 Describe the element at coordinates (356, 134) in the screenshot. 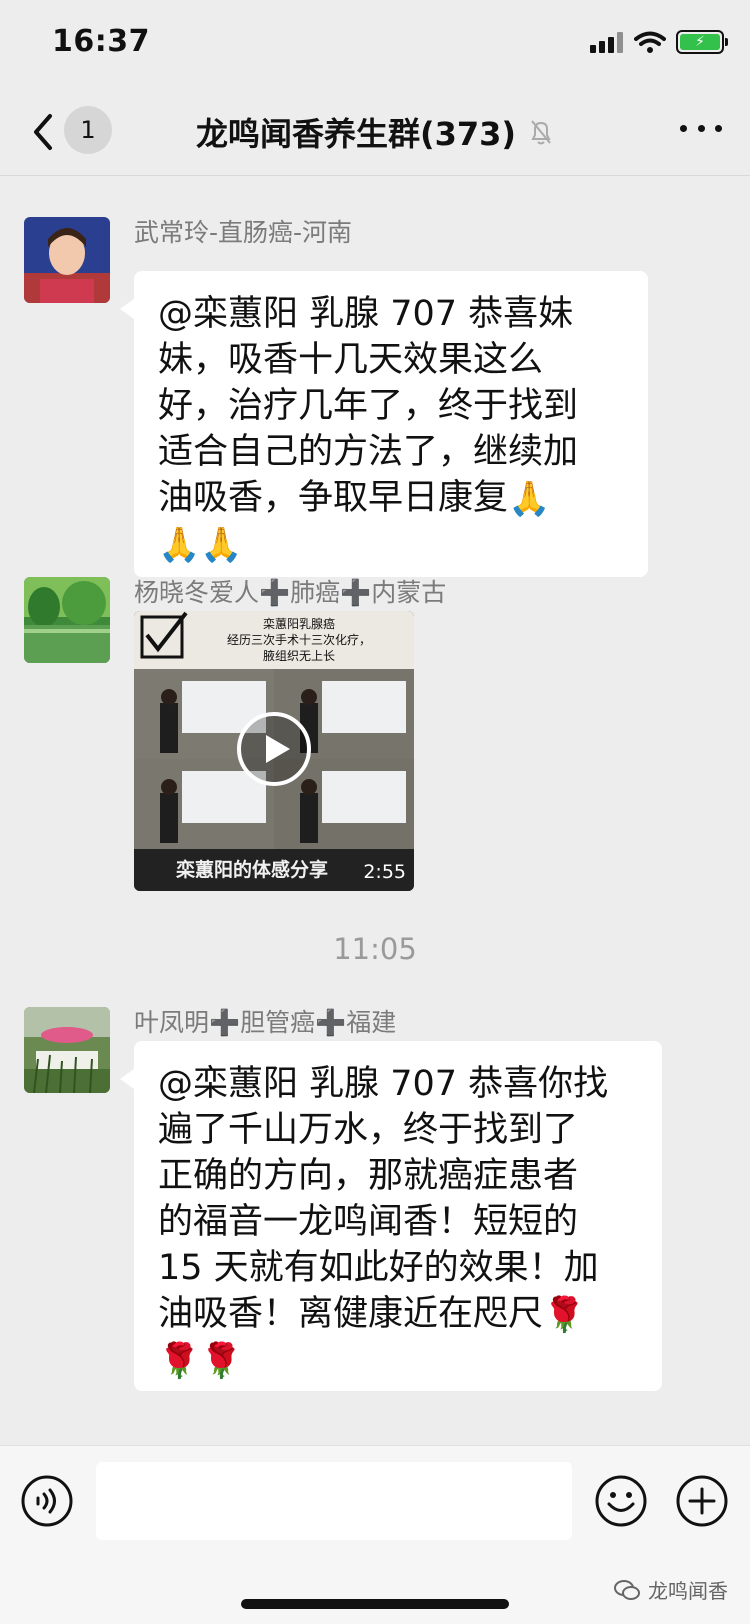

I see `chat-title: 龙鸣闻香养生群(373)` at that location.